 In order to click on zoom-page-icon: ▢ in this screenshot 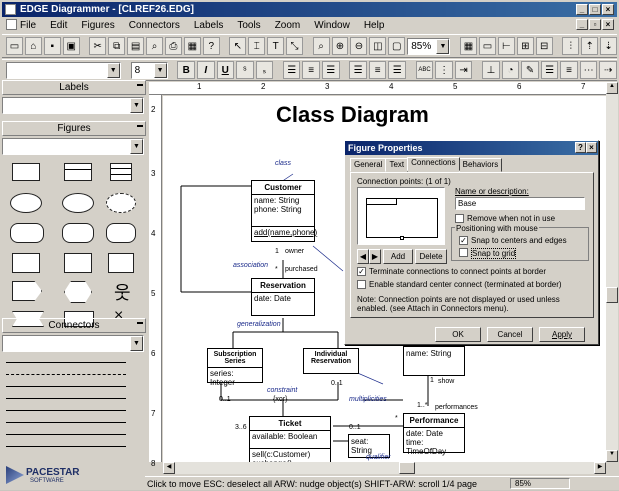, I will do `click(397, 46)`.